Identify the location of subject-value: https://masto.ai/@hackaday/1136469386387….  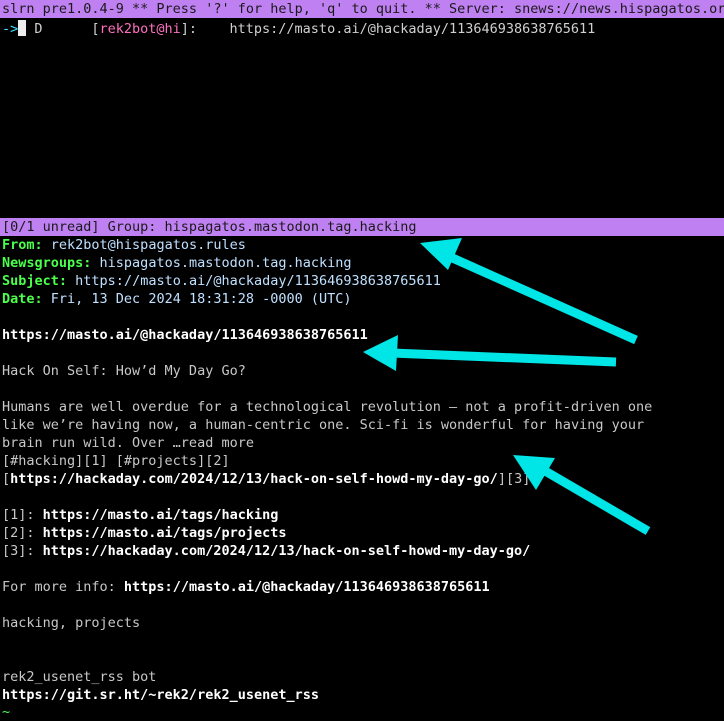
(258, 281).